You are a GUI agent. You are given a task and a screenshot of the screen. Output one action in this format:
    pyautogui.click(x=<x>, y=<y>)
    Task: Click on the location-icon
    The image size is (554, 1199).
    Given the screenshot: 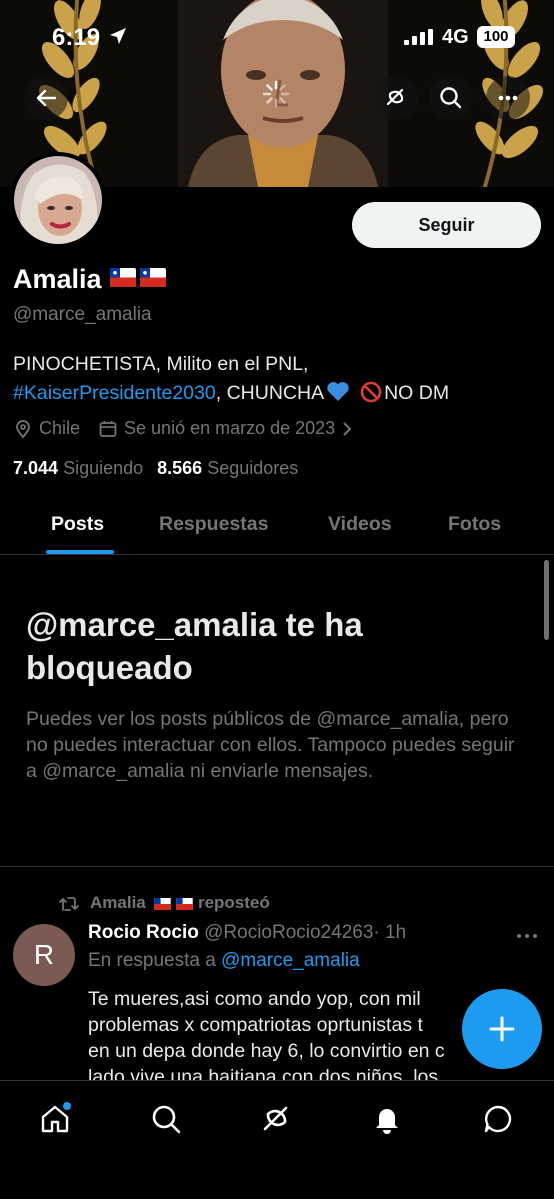 What is the action you would take?
    pyautogui.click(x=23, y=428)
    